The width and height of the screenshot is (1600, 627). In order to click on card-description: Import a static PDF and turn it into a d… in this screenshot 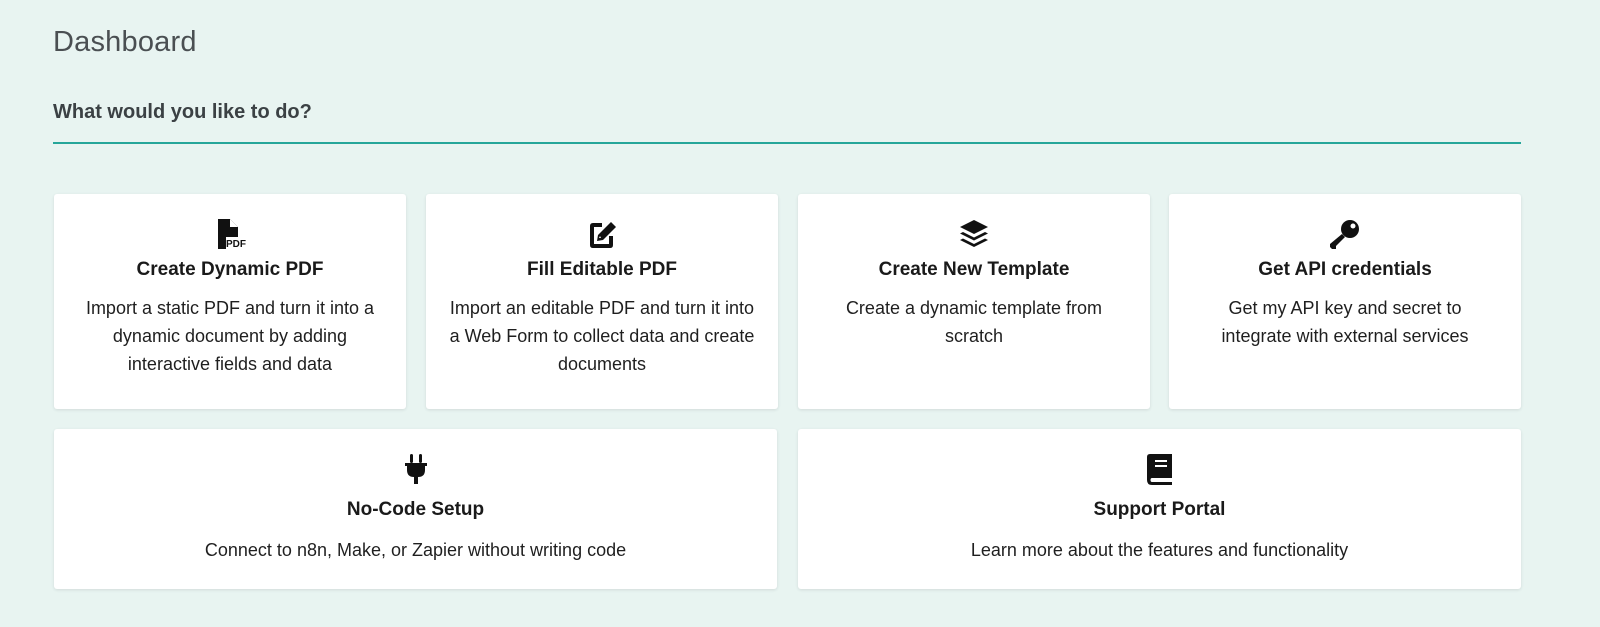, I will do `click(230, 336)`.